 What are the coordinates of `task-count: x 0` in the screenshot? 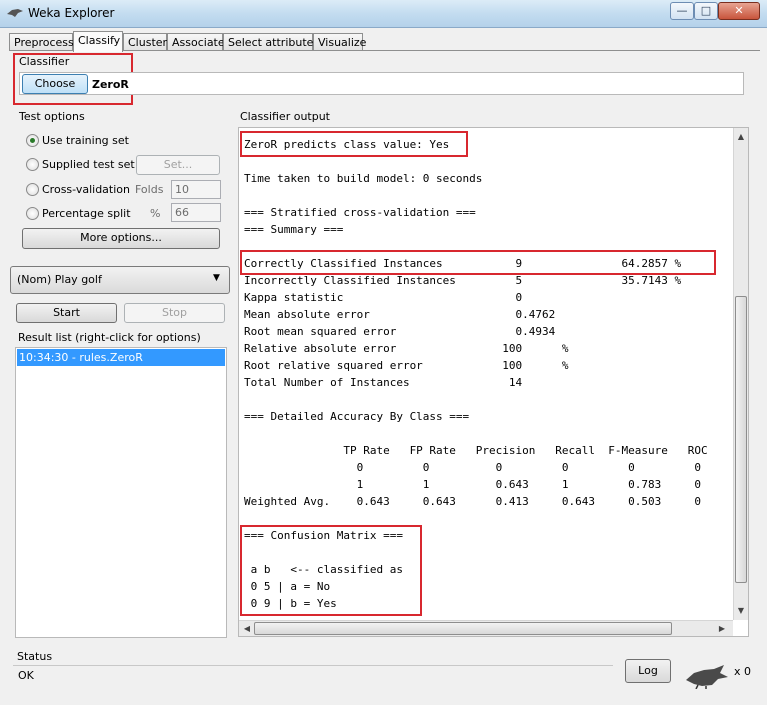 It's located at (743, 671).